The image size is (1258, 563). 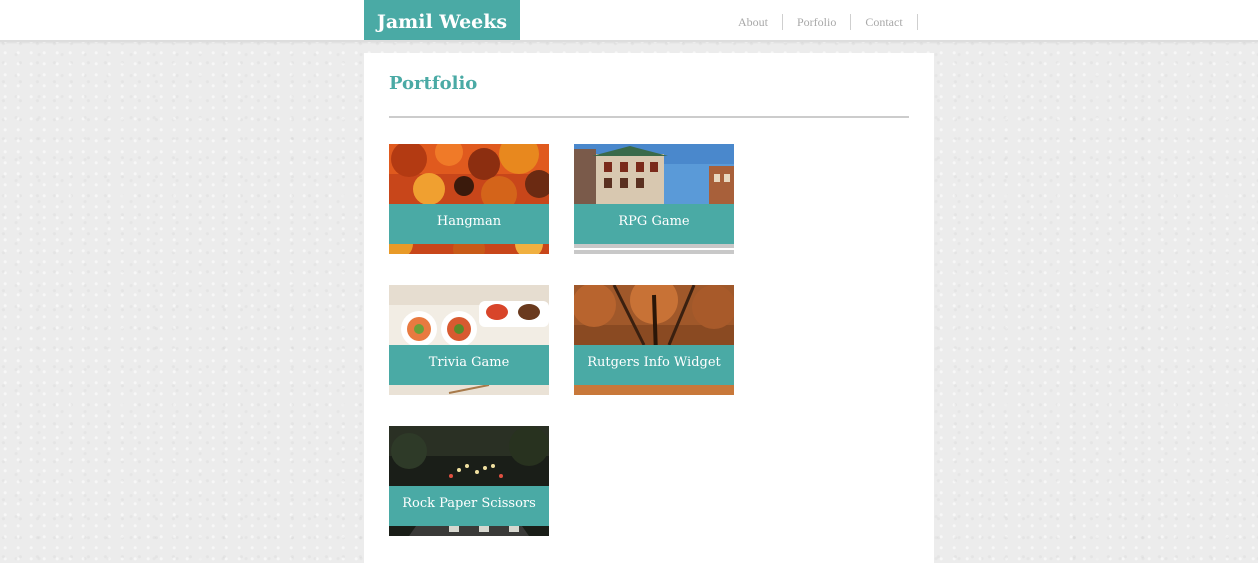 I want to click on site-brand: Jamil Weeks, so click(x=442, y=20).